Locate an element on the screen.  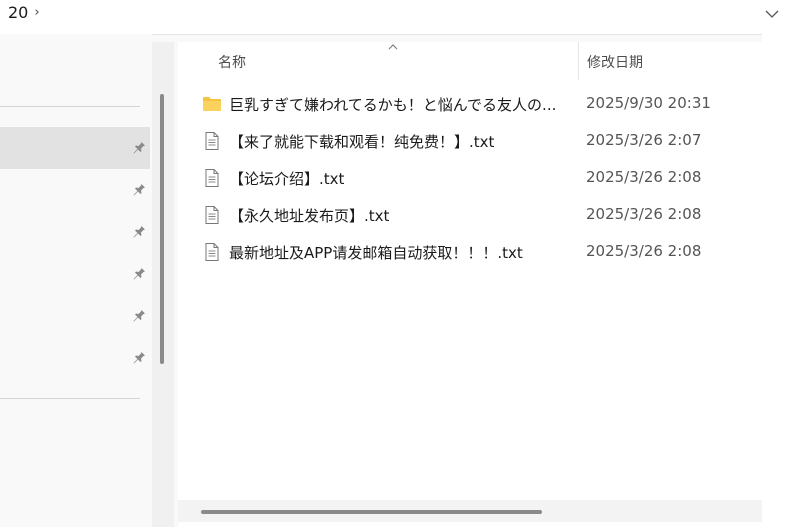
breadcrumb: 20 › is located at coordinates (24, 13).